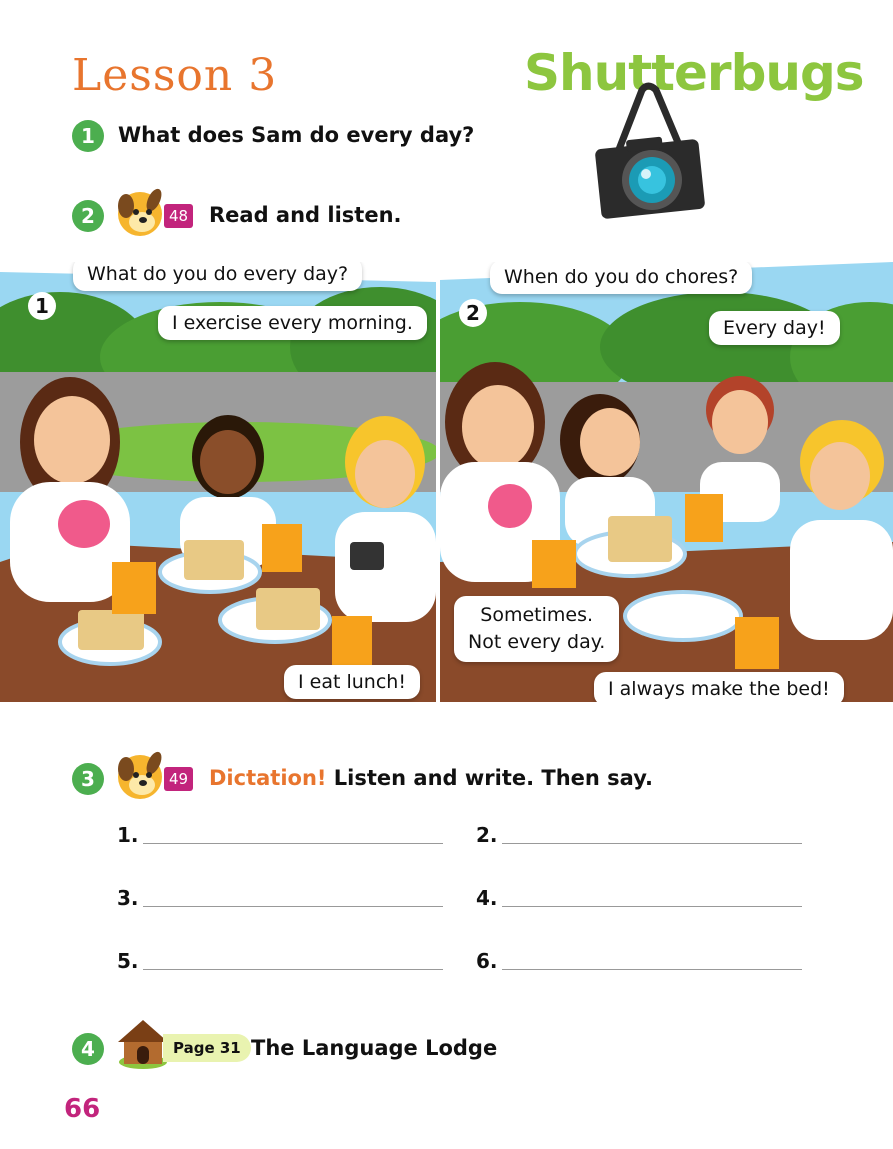 Image resolution: width=893 pixels, height=1149 pixels. What do you see at coordinates (88, 216) in the screenshot?
I see `question-number-2: 2` at bounding box center [88, 216].